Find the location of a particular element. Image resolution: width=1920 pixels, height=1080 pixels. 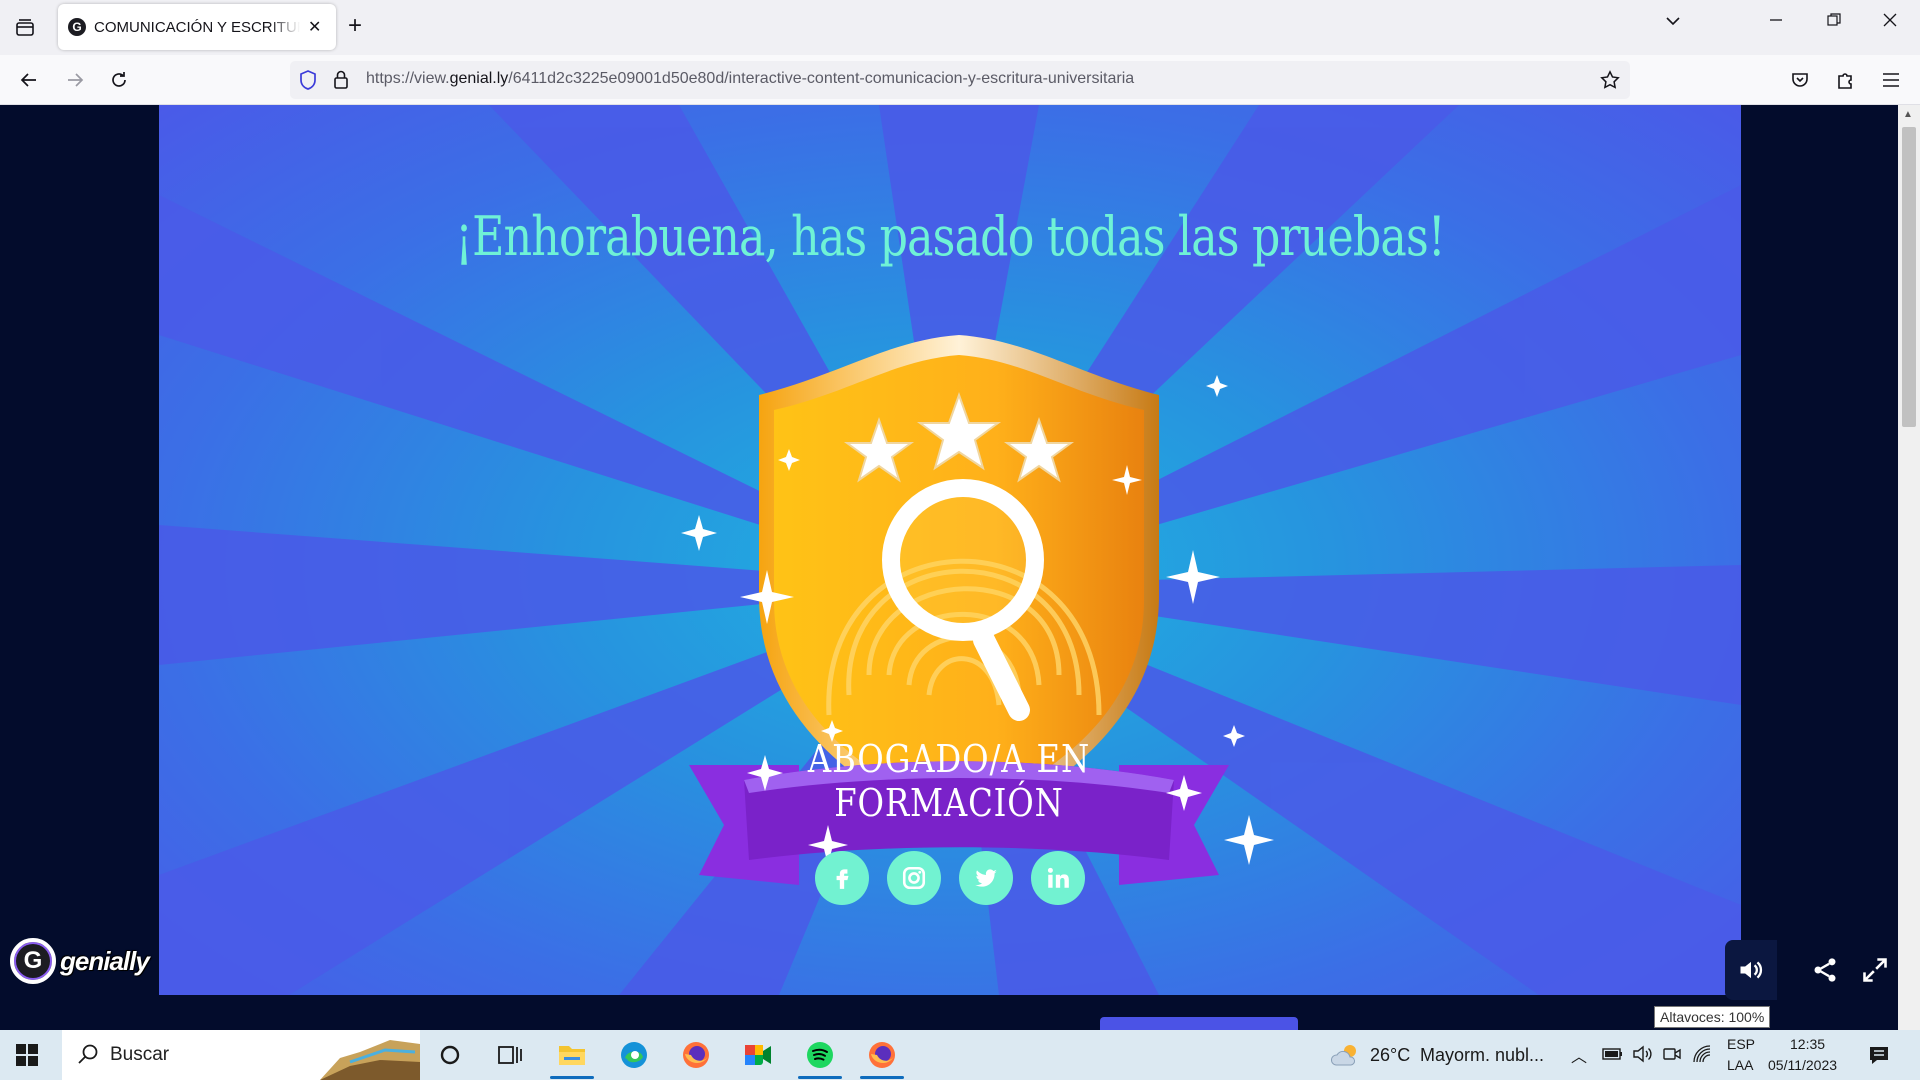

close-window-icon is located at coordinates (1890, 22).